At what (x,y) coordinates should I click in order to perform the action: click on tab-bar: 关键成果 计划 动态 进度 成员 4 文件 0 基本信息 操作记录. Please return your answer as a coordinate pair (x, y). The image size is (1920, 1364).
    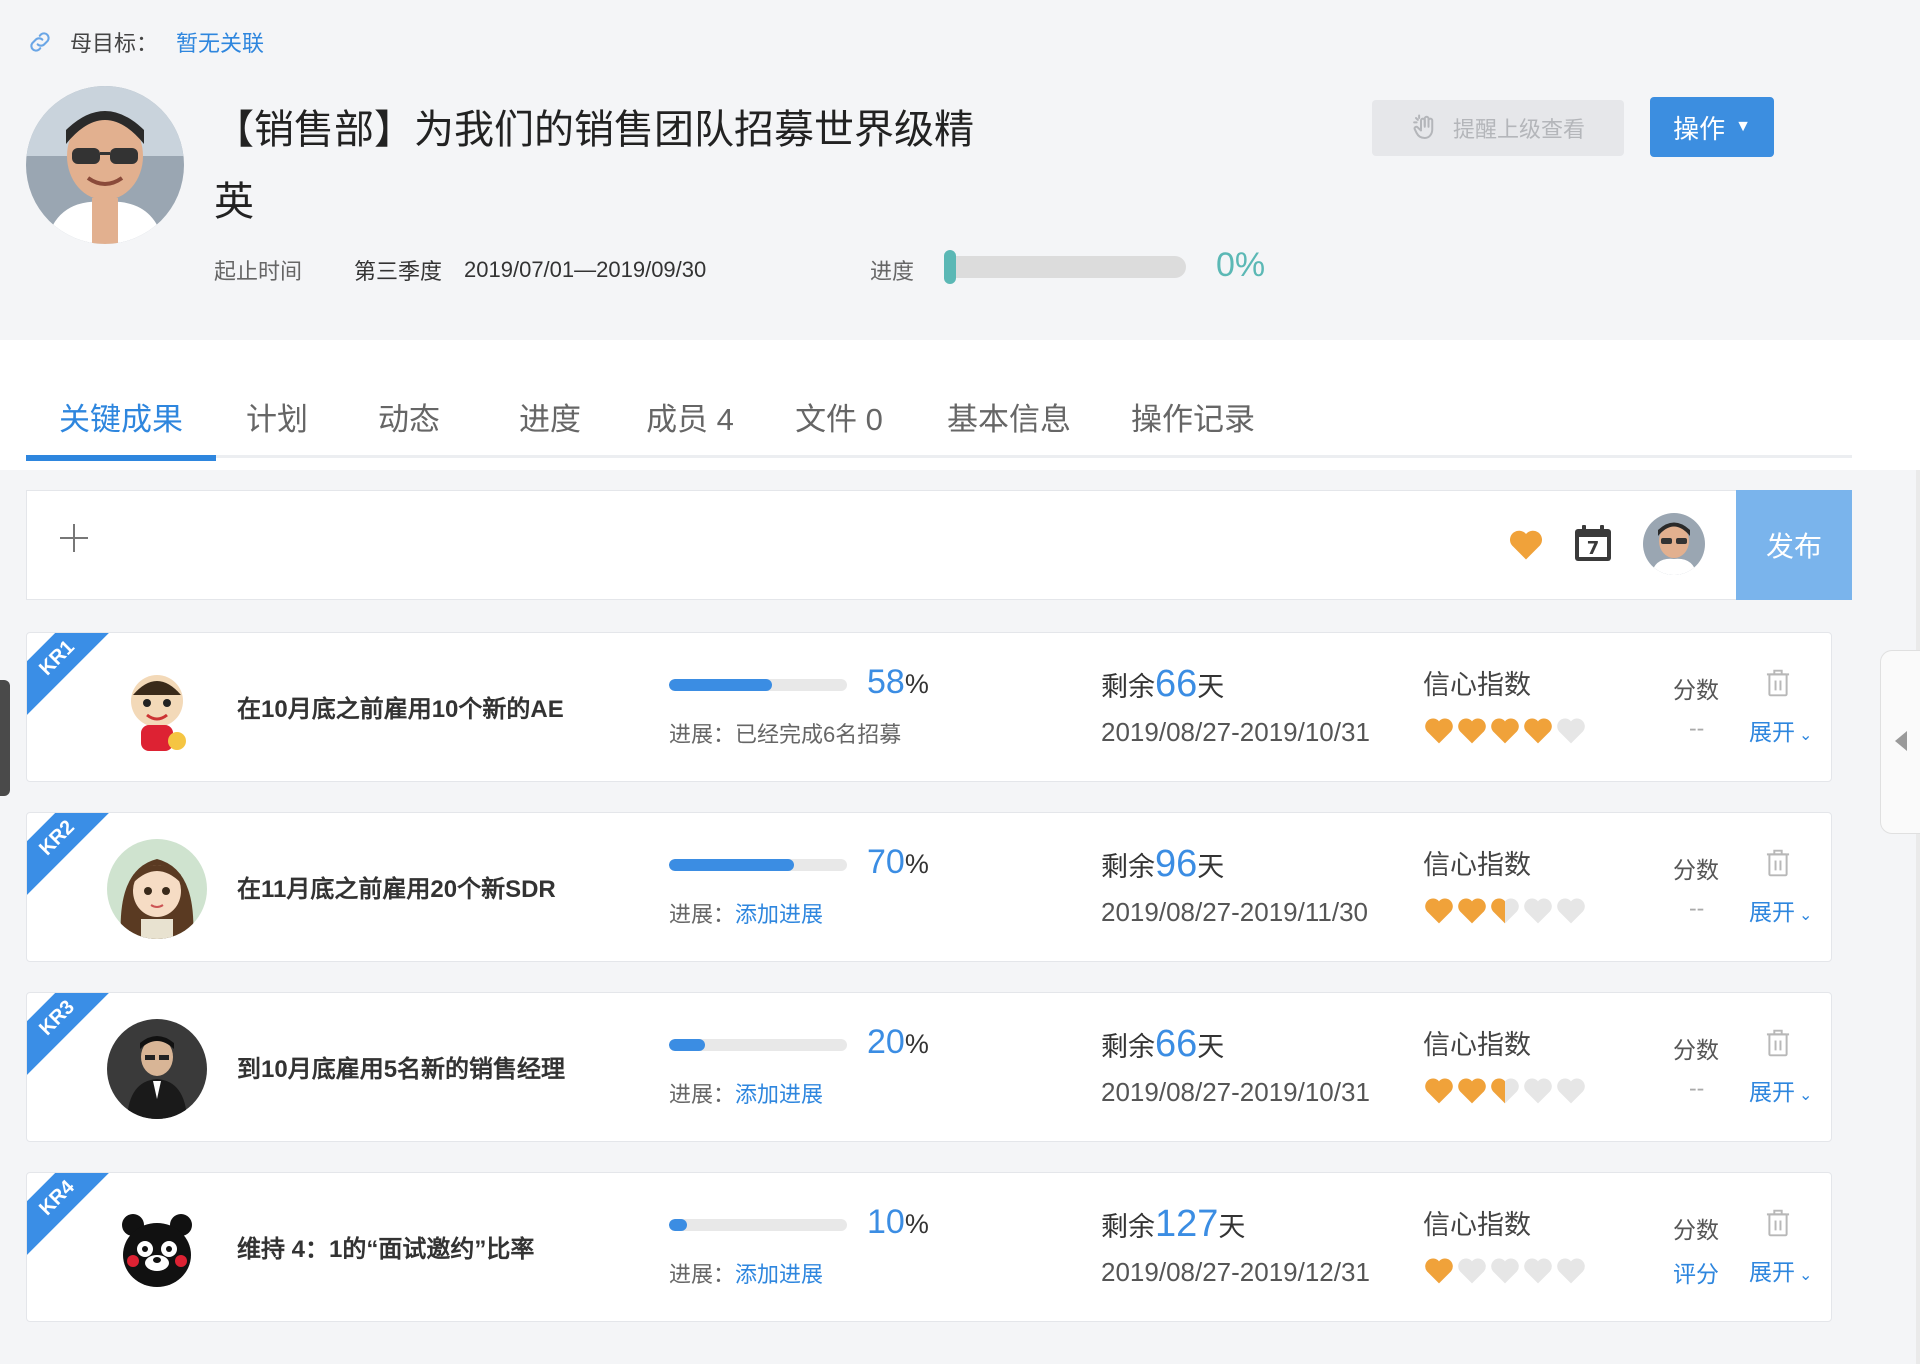
    Looking at the image, I should click on (939, 430).